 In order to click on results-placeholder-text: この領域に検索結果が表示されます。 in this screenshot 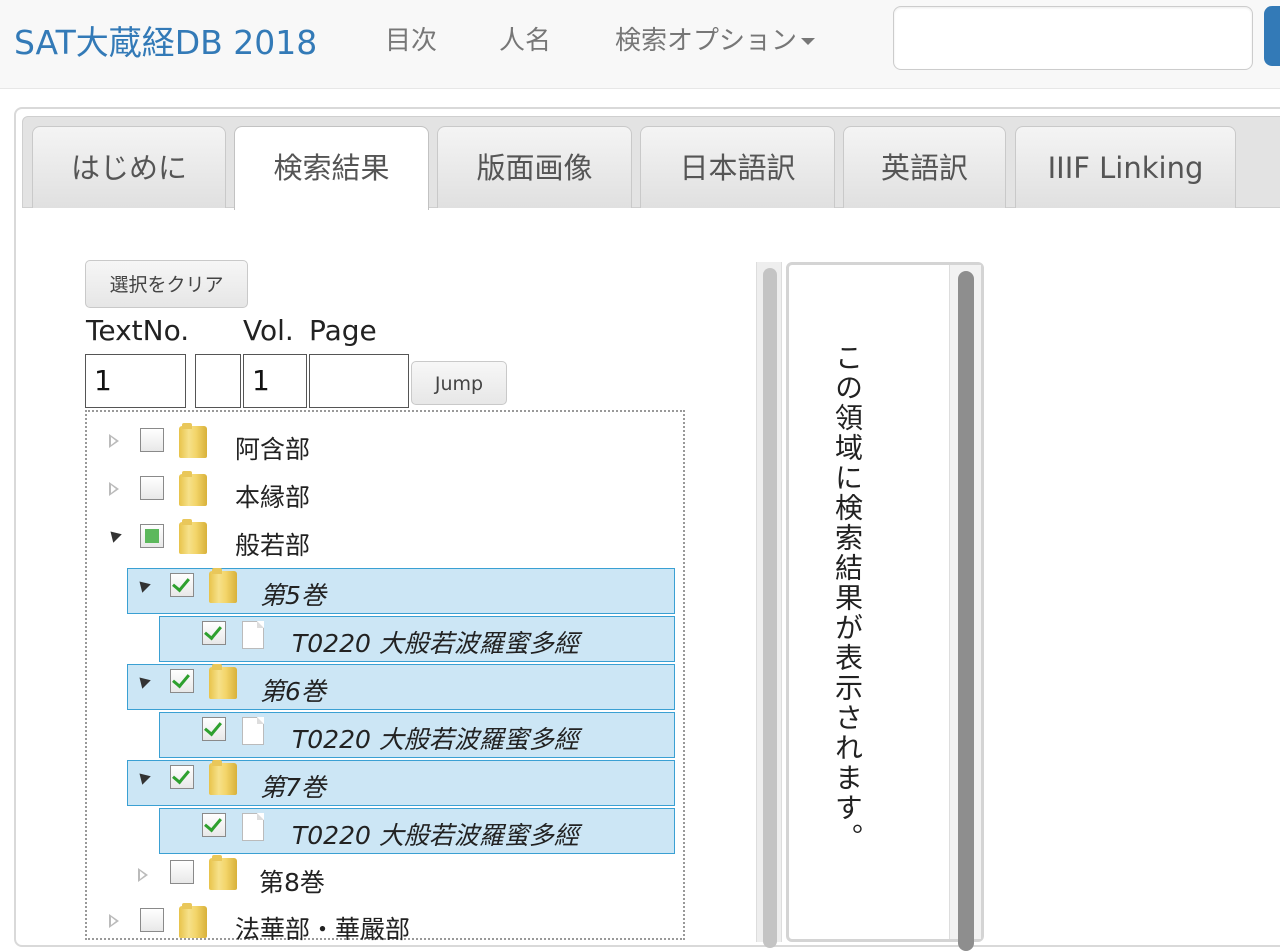, I will do `click(847, 598)`.